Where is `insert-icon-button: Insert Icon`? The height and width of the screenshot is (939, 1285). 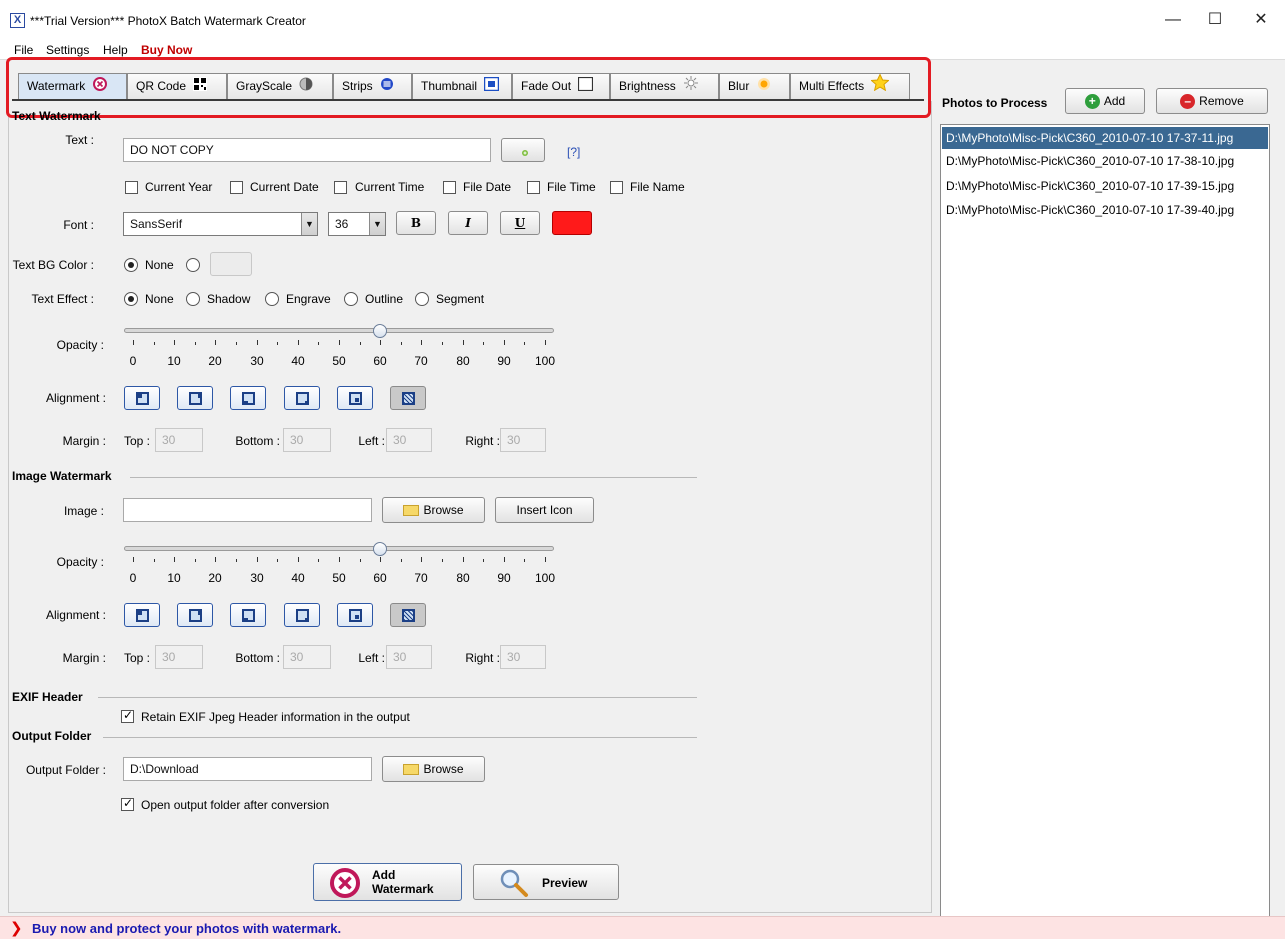 insert-icon-button: Insert Icon is located at coordinates (544, 510).